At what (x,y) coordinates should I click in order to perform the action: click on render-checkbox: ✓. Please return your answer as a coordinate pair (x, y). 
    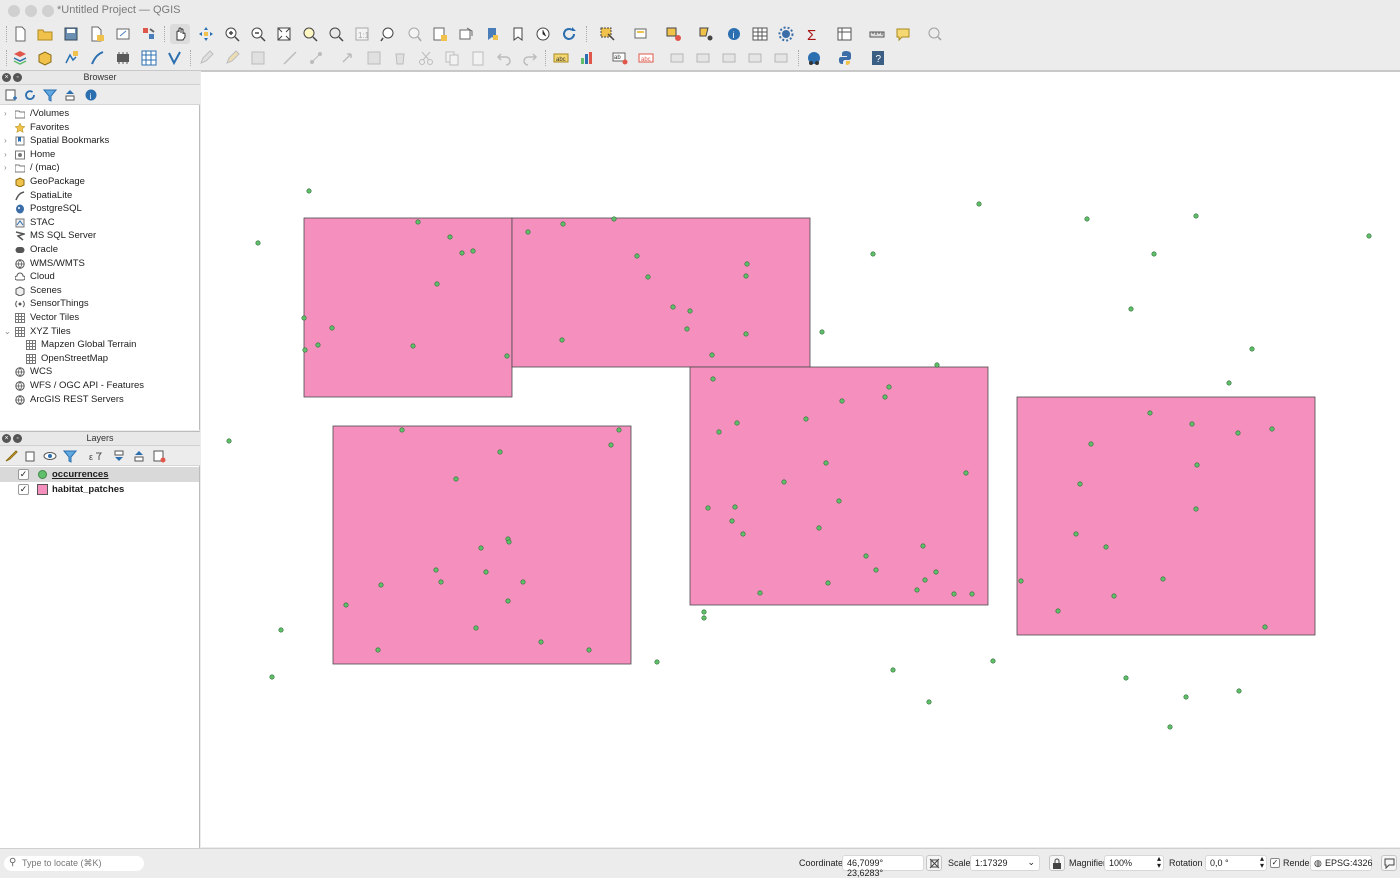
    Looking at the image, I should click on (1275, 863).